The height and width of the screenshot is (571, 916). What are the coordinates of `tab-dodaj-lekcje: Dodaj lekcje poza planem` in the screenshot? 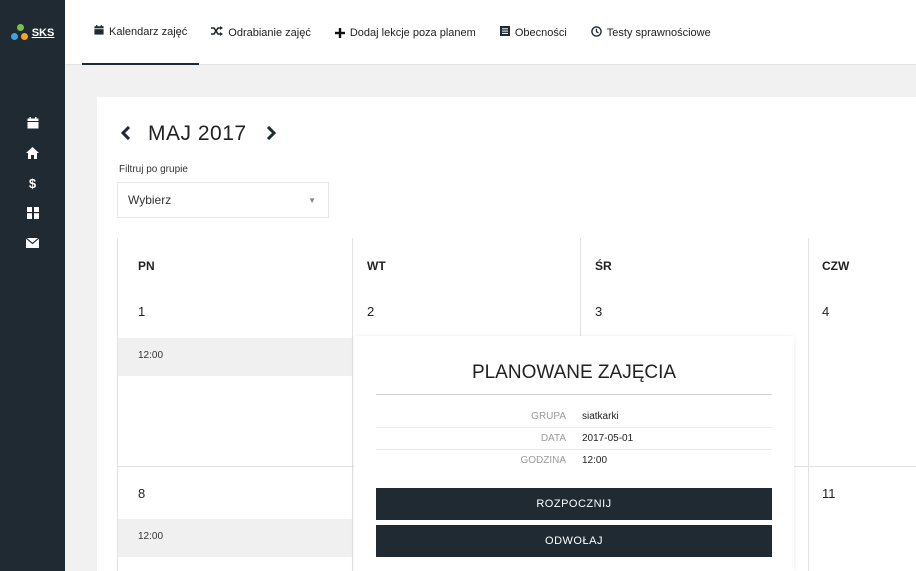 It's located at (405, 32).